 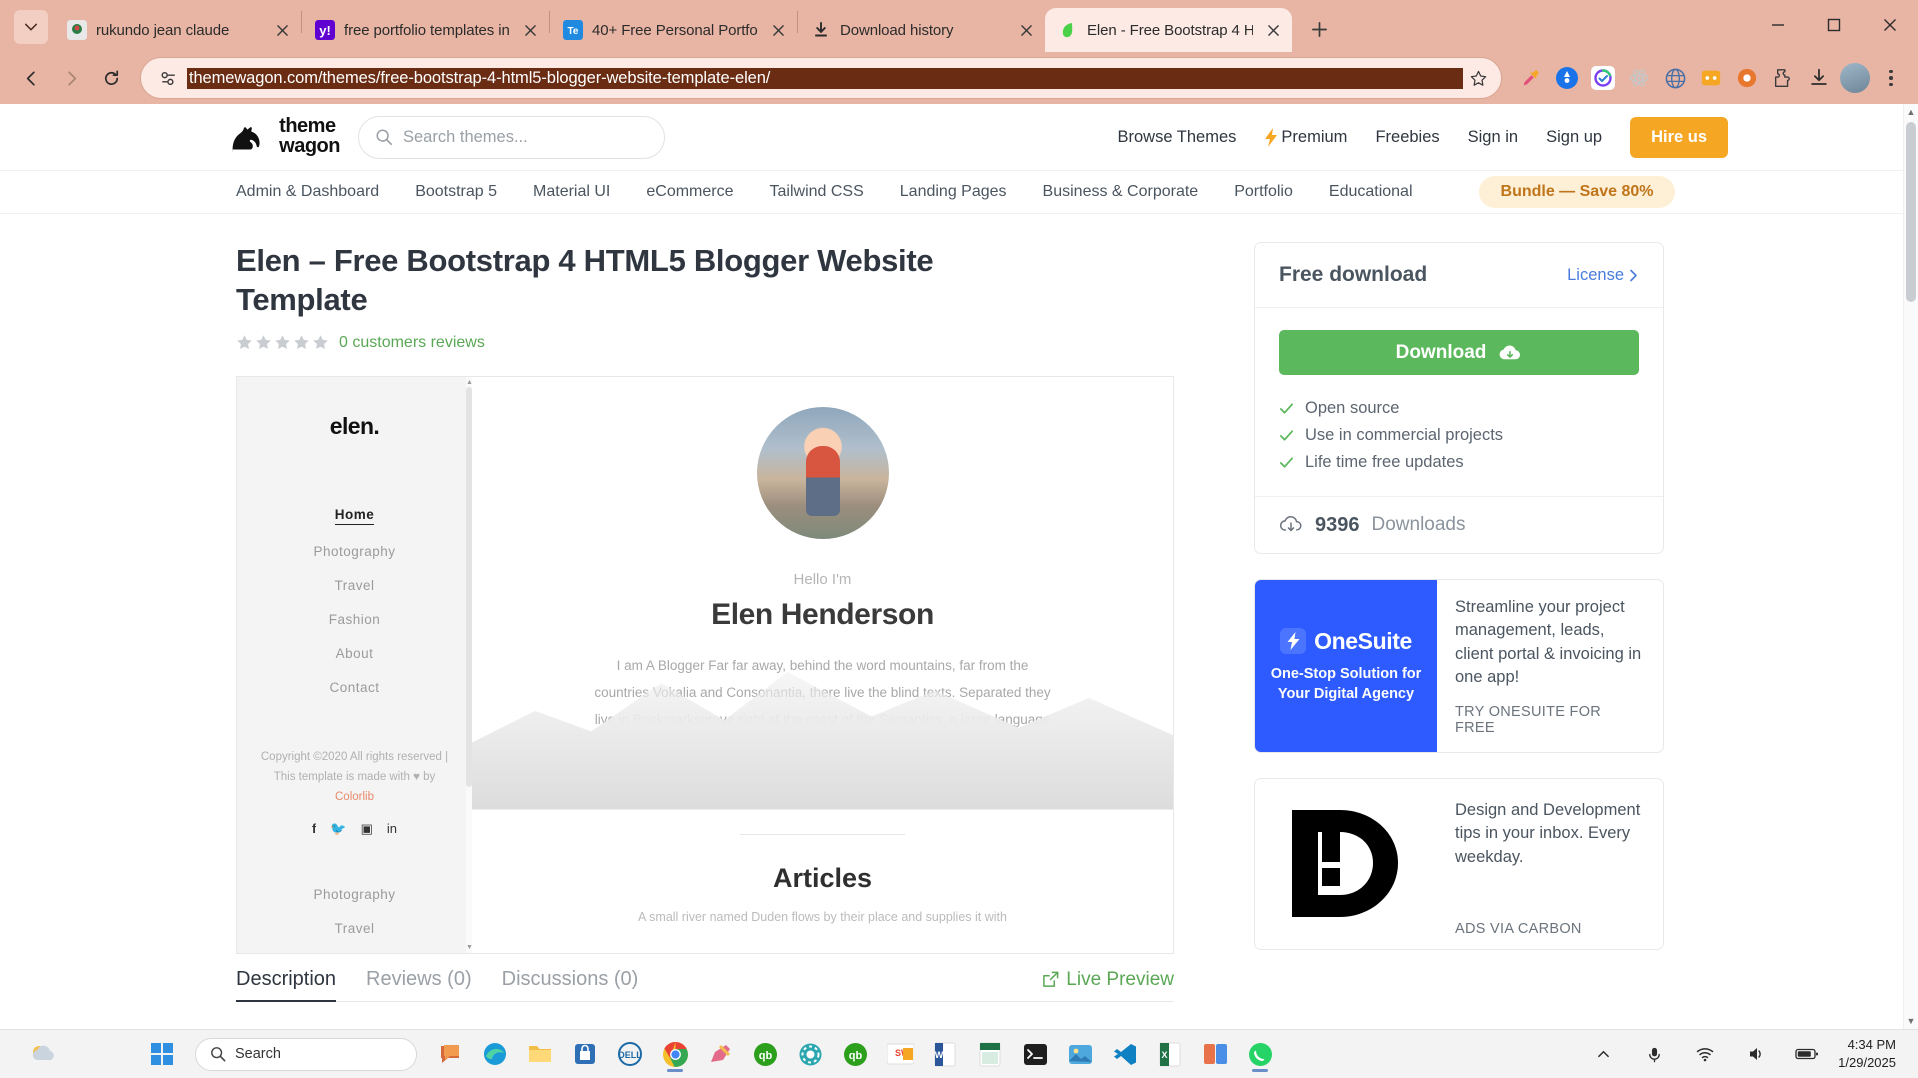 I want to click on preview-menu-travel: Travel, so click(x=354, y=585).